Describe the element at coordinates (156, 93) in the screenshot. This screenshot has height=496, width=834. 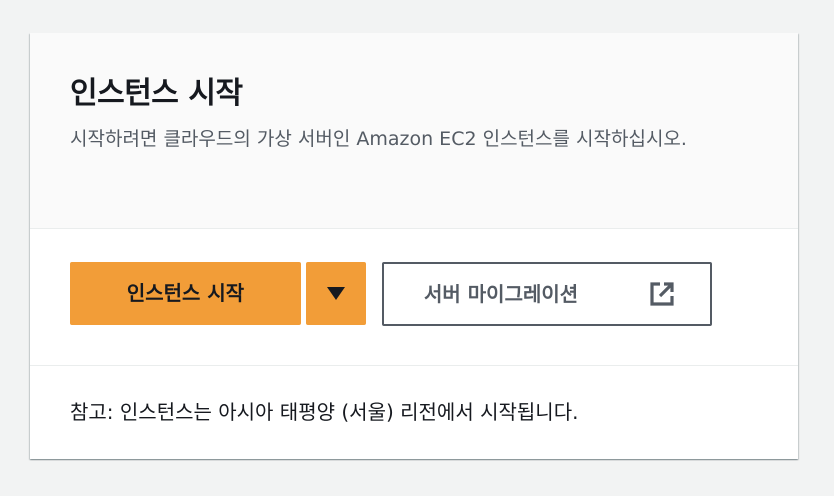
I see `card-title: 인스턴스 시작` at that location.